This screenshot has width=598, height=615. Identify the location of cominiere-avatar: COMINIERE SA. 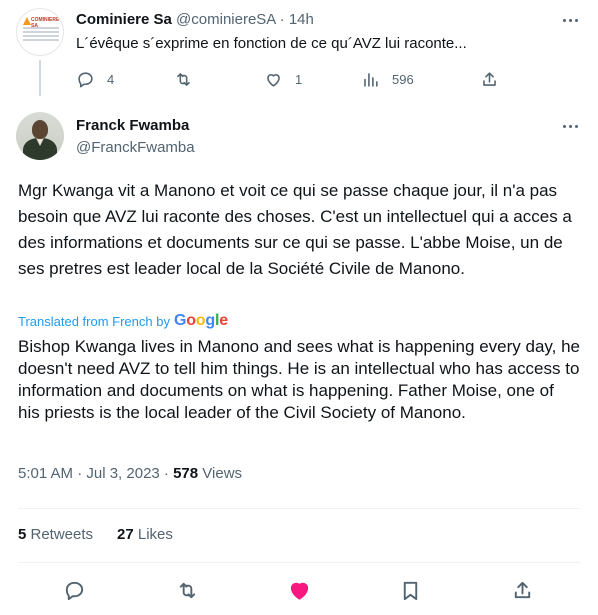
(40, 32).